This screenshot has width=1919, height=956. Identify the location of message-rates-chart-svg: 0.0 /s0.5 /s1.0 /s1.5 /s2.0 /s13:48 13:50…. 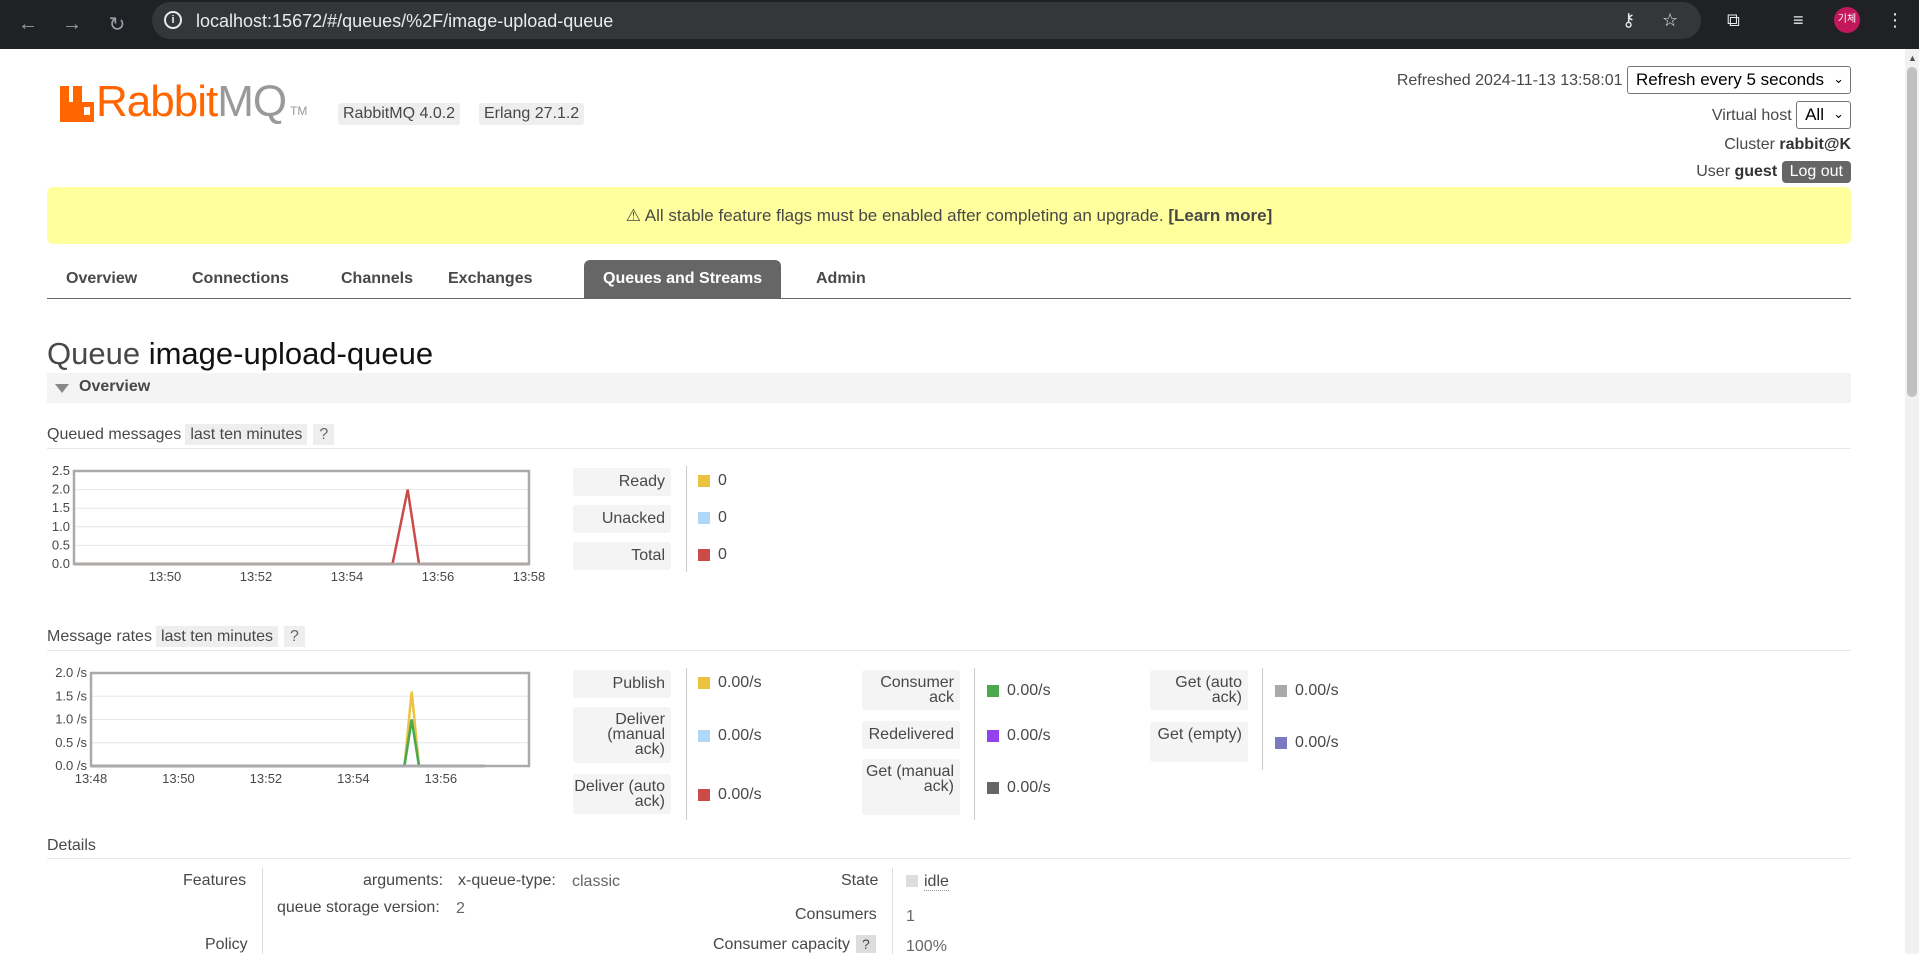
(293, 725).